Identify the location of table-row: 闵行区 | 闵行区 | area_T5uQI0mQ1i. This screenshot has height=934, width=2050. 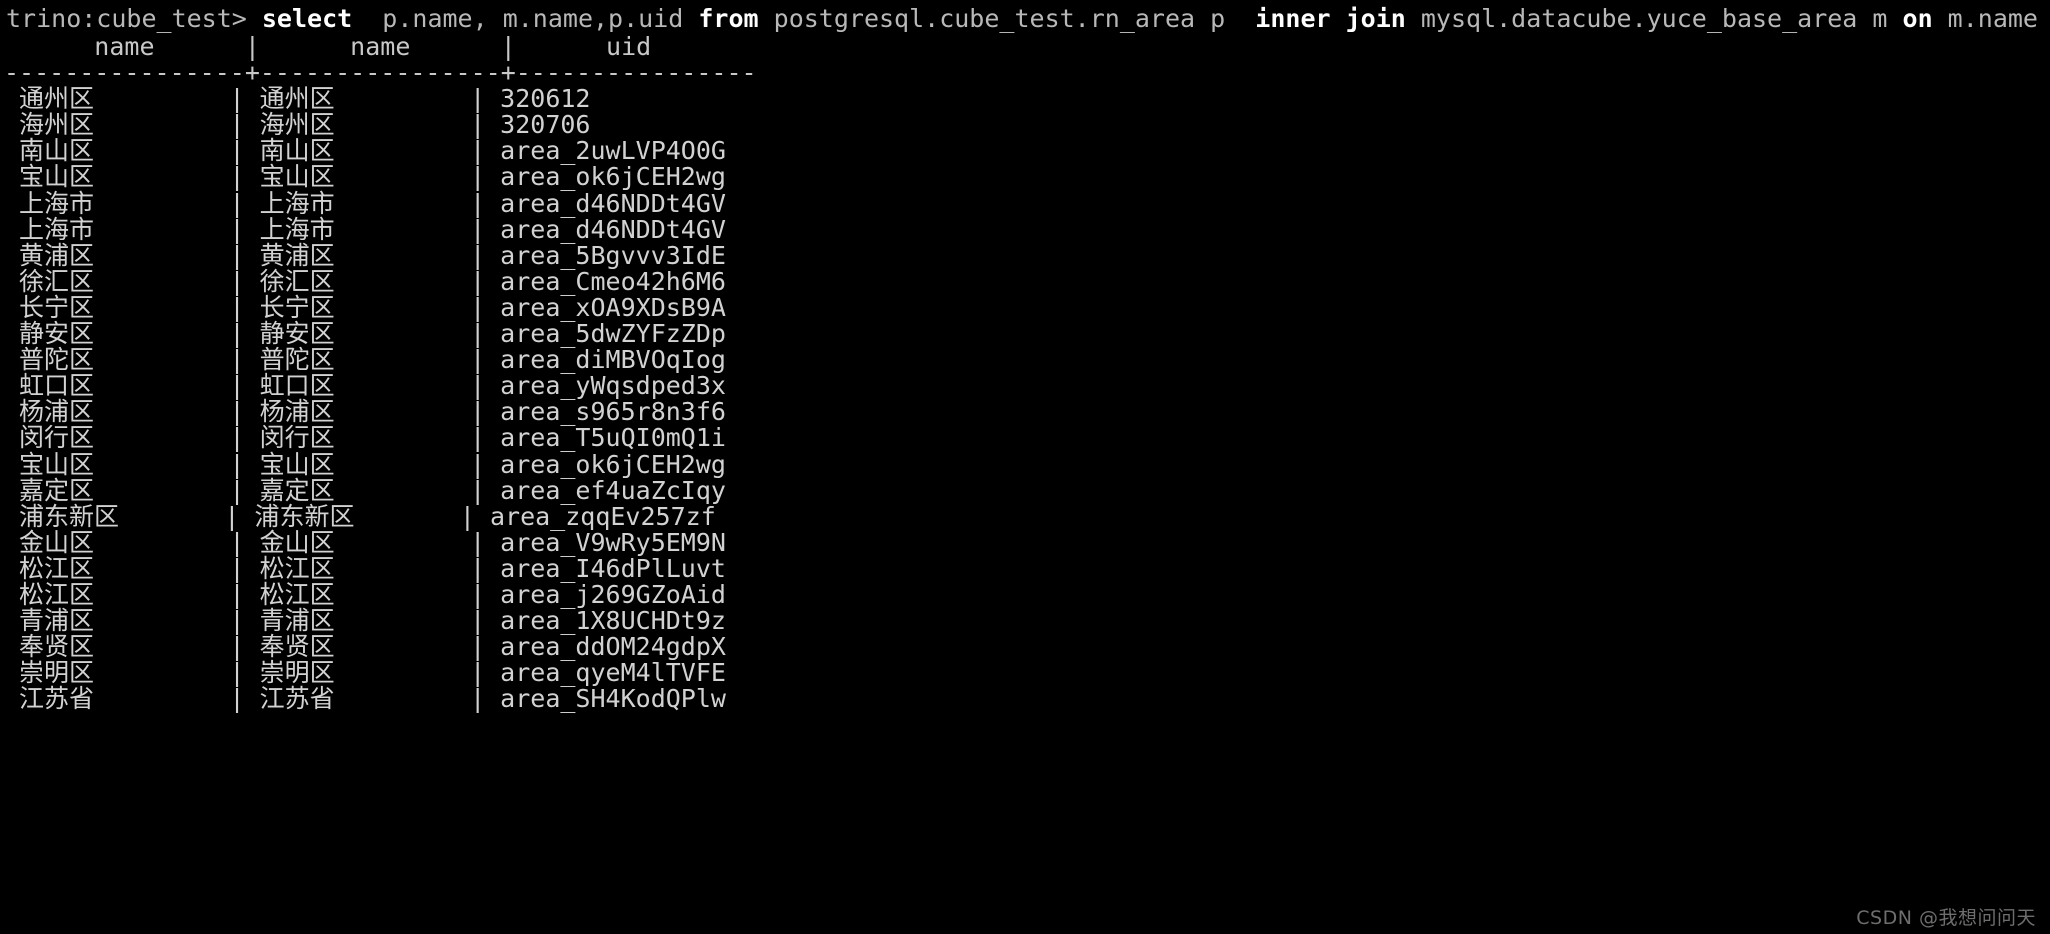
(365, 438).